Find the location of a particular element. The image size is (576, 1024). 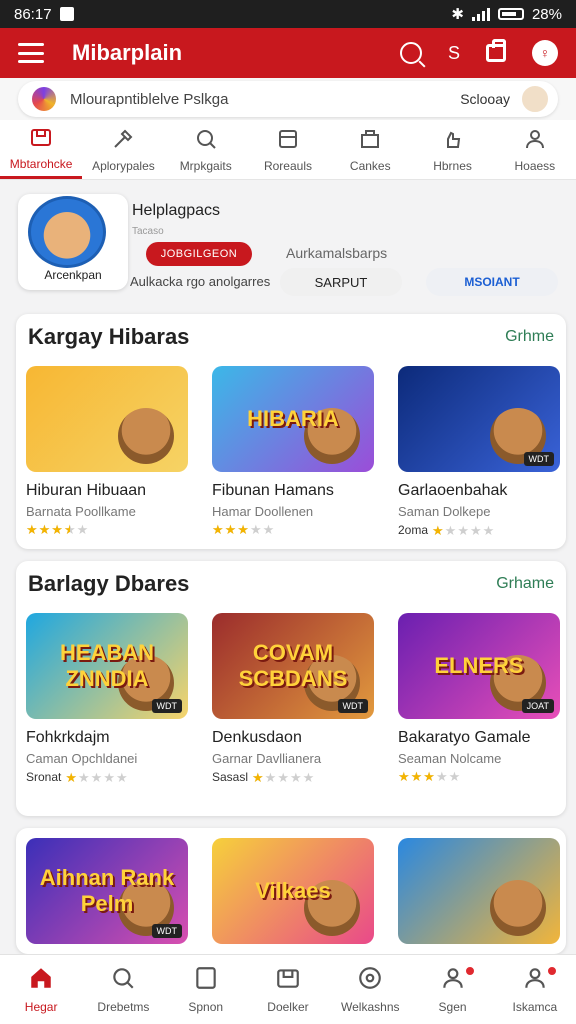

nav-item-3: Doelker is located at coordinates (288, 989).